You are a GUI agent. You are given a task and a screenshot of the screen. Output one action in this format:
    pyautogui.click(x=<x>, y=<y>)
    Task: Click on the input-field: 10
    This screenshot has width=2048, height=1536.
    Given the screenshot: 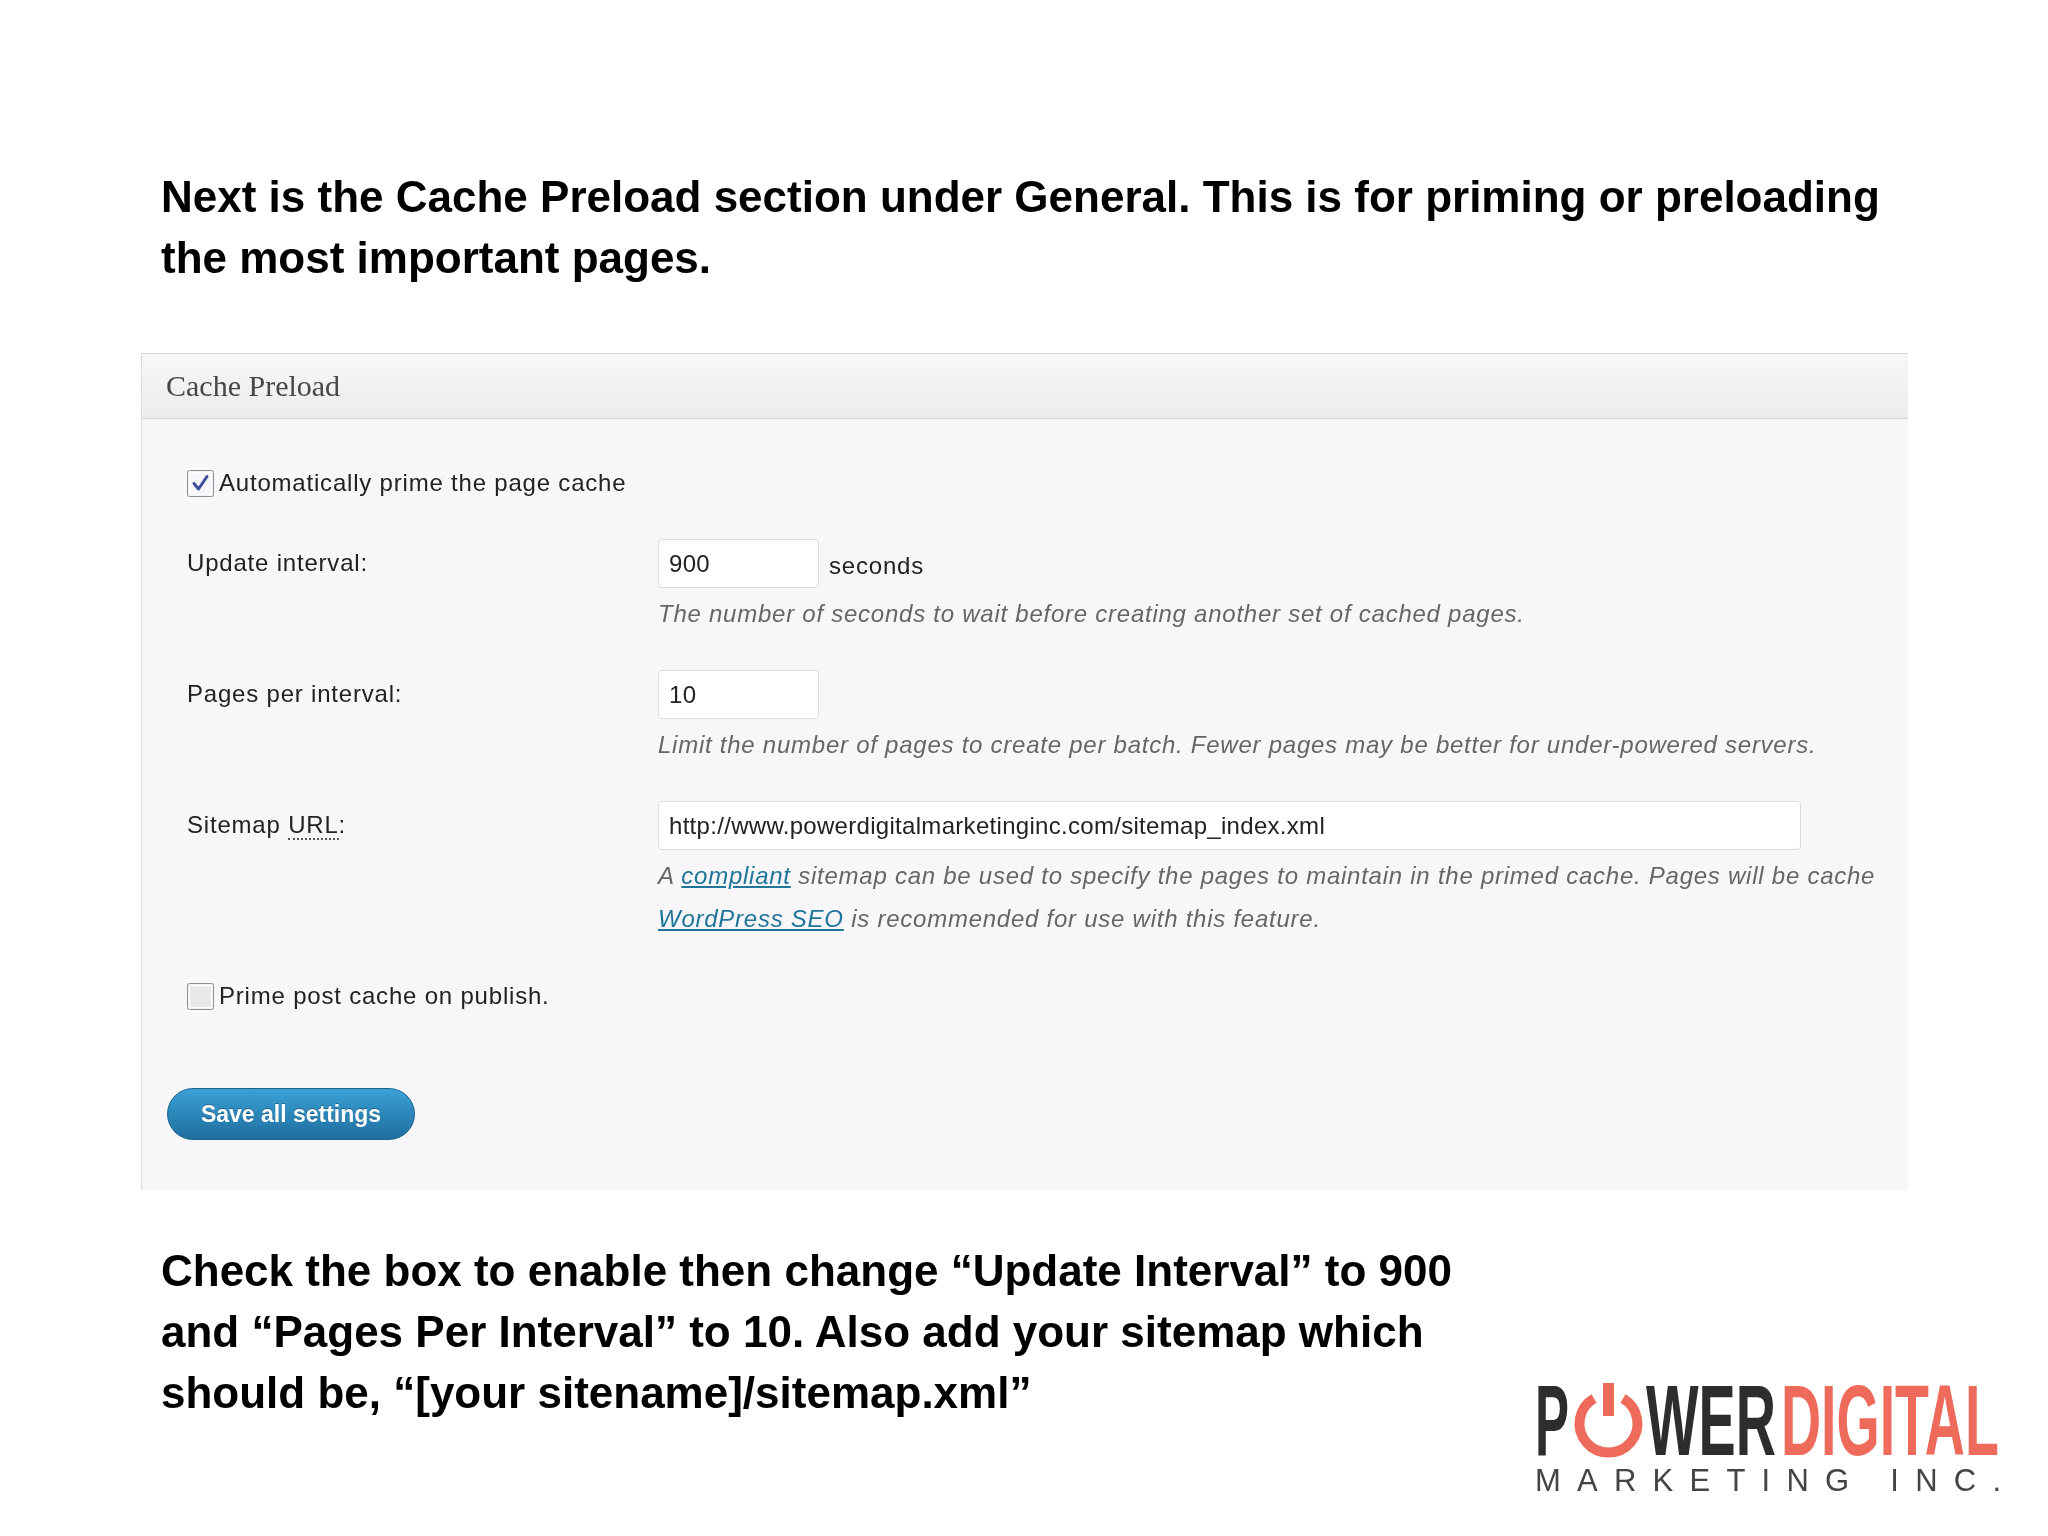 What is the action you would take?
    pyautogui.click(x=738, y=694)
    